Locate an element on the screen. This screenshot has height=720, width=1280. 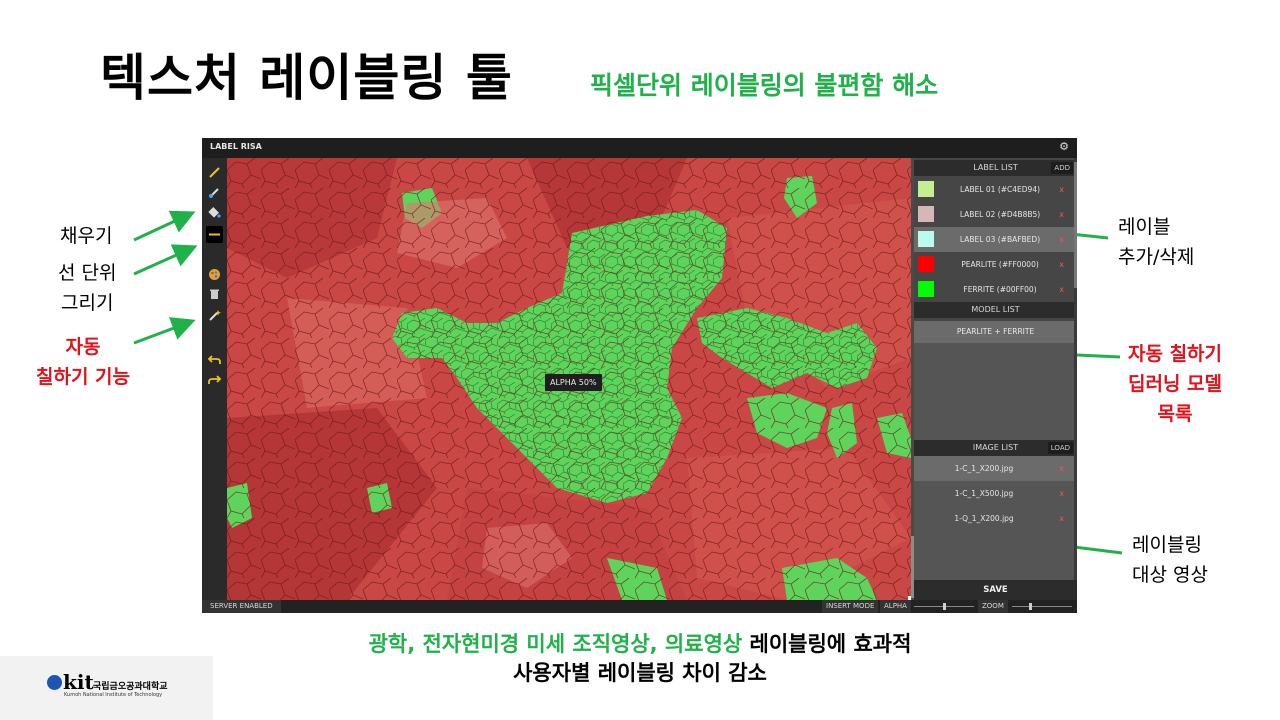
load-image-button: LOAD is located at coordinates (1060, 448).